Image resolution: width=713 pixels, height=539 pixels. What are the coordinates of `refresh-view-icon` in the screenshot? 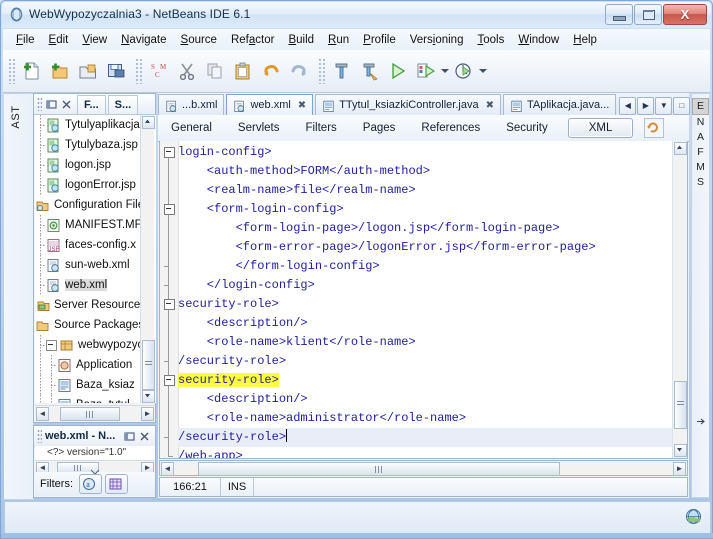 It's located at (654, 128).